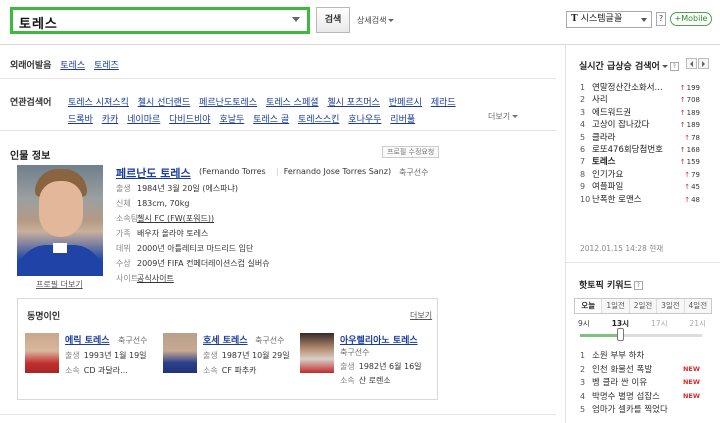  What do you see at coordinates (588, 306) in the screenshot?
I see `hot-keyword-tab: 오늘` at bounding box center [588, 306].